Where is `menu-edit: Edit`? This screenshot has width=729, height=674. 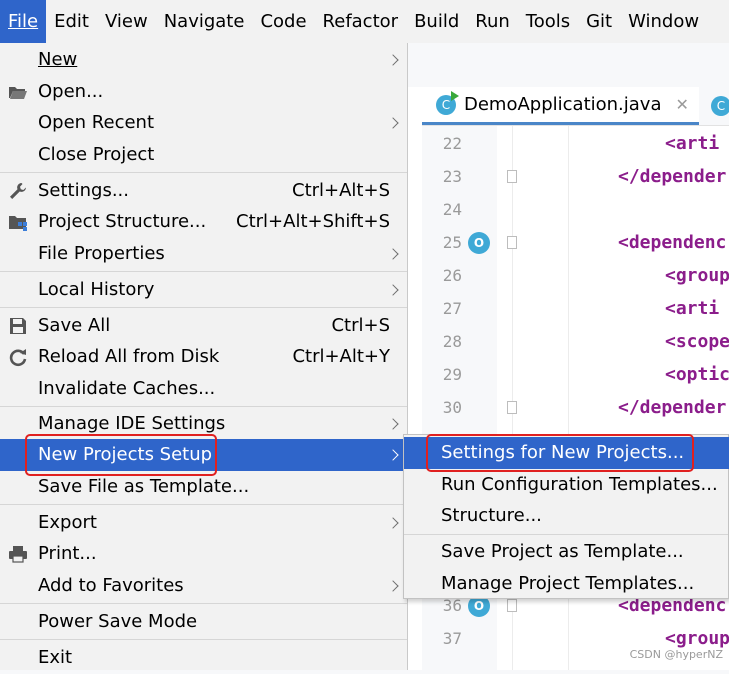
menu-edit: Edit is located at coordinates (71, 21).